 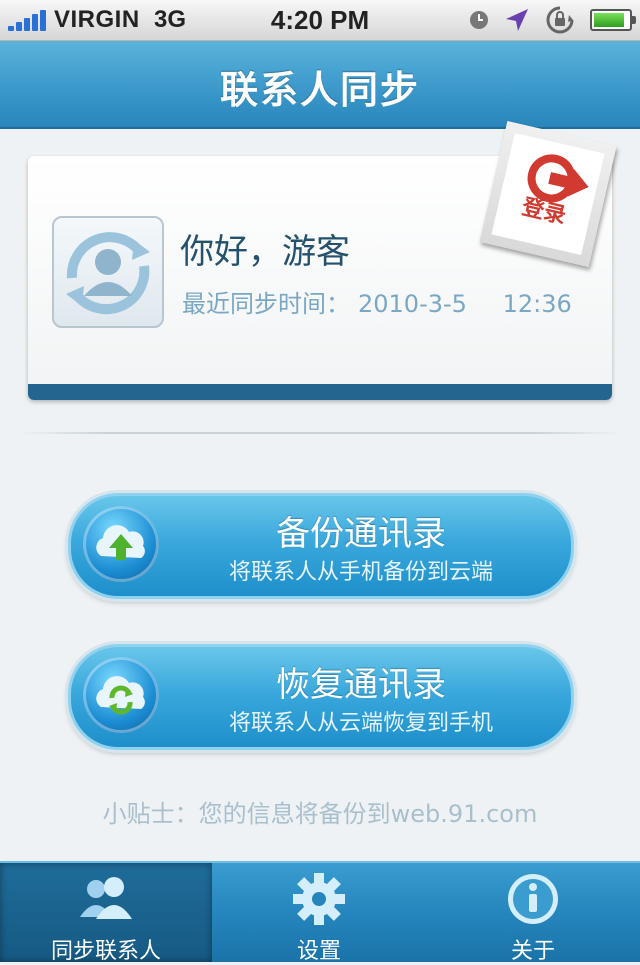 I want to click on guest-sync-avatar-icon, so click(x=108, y=273).